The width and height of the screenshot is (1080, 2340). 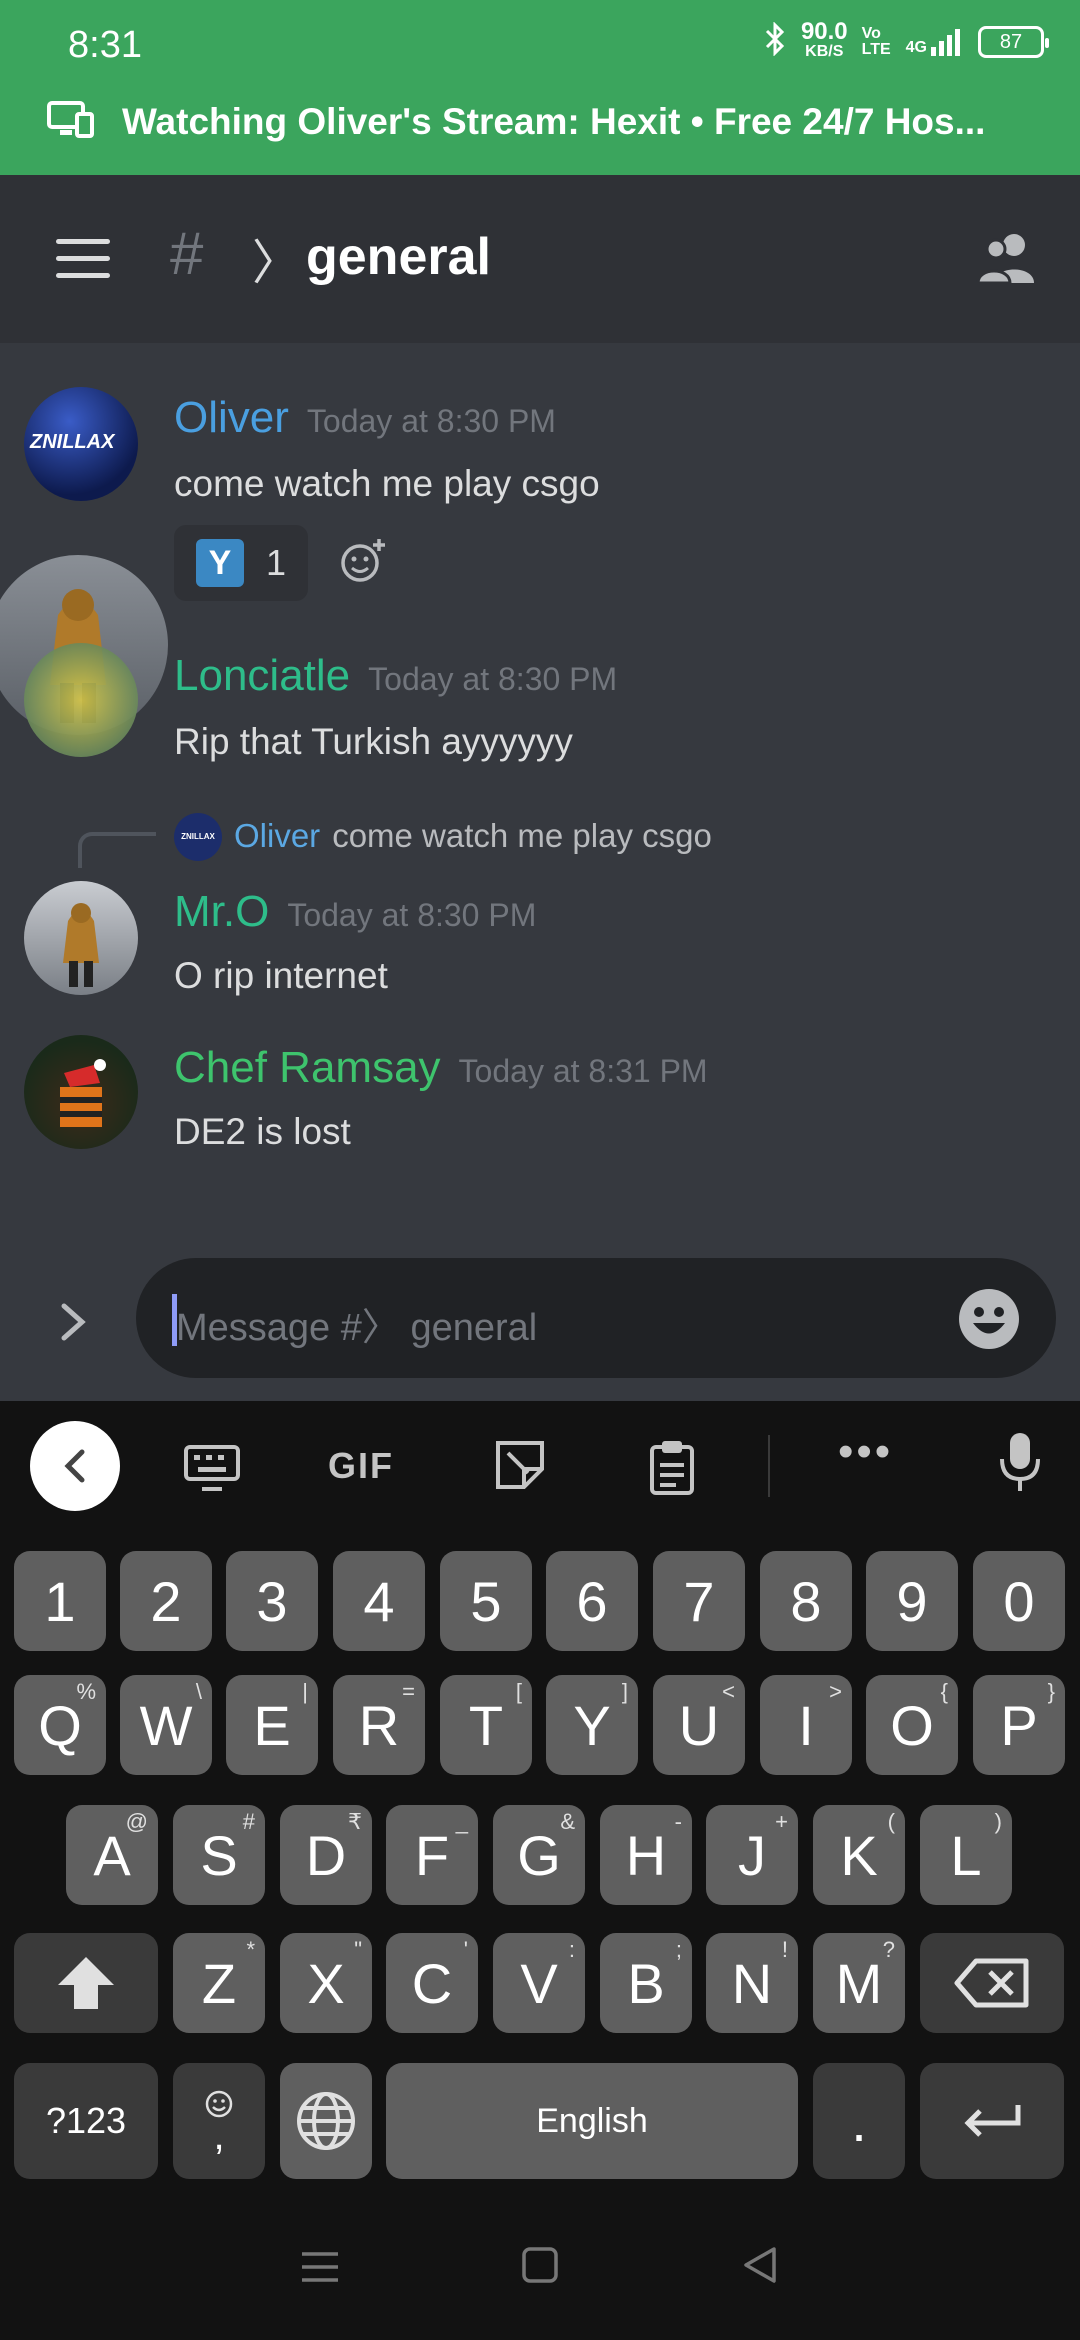 I want to click on key-f: F _, so click(x=432, y=1855).